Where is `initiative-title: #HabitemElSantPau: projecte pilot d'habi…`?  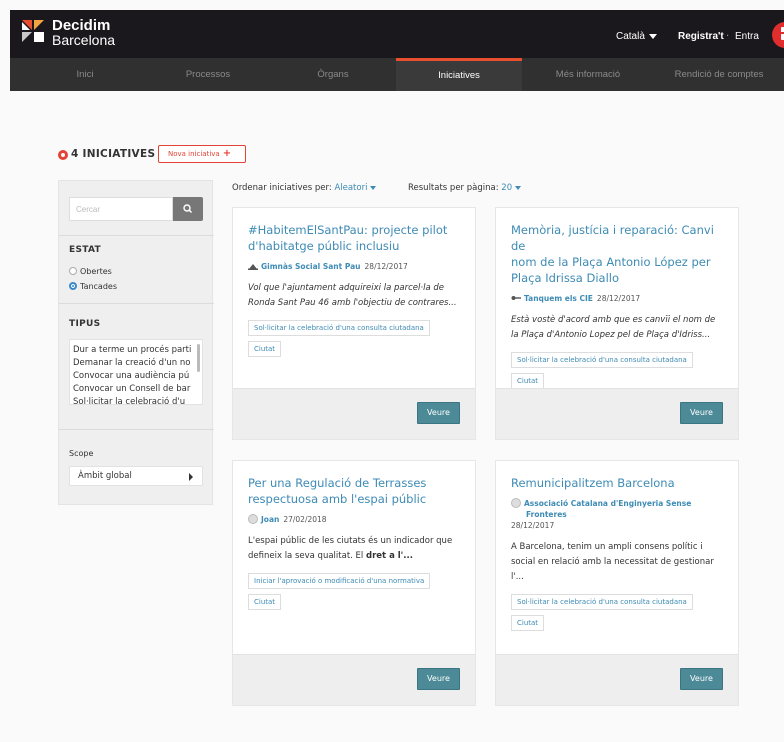 initiative-title: #HabitemElSantPau: projecte pilot d'habi… is located at coordinates (354, 238).